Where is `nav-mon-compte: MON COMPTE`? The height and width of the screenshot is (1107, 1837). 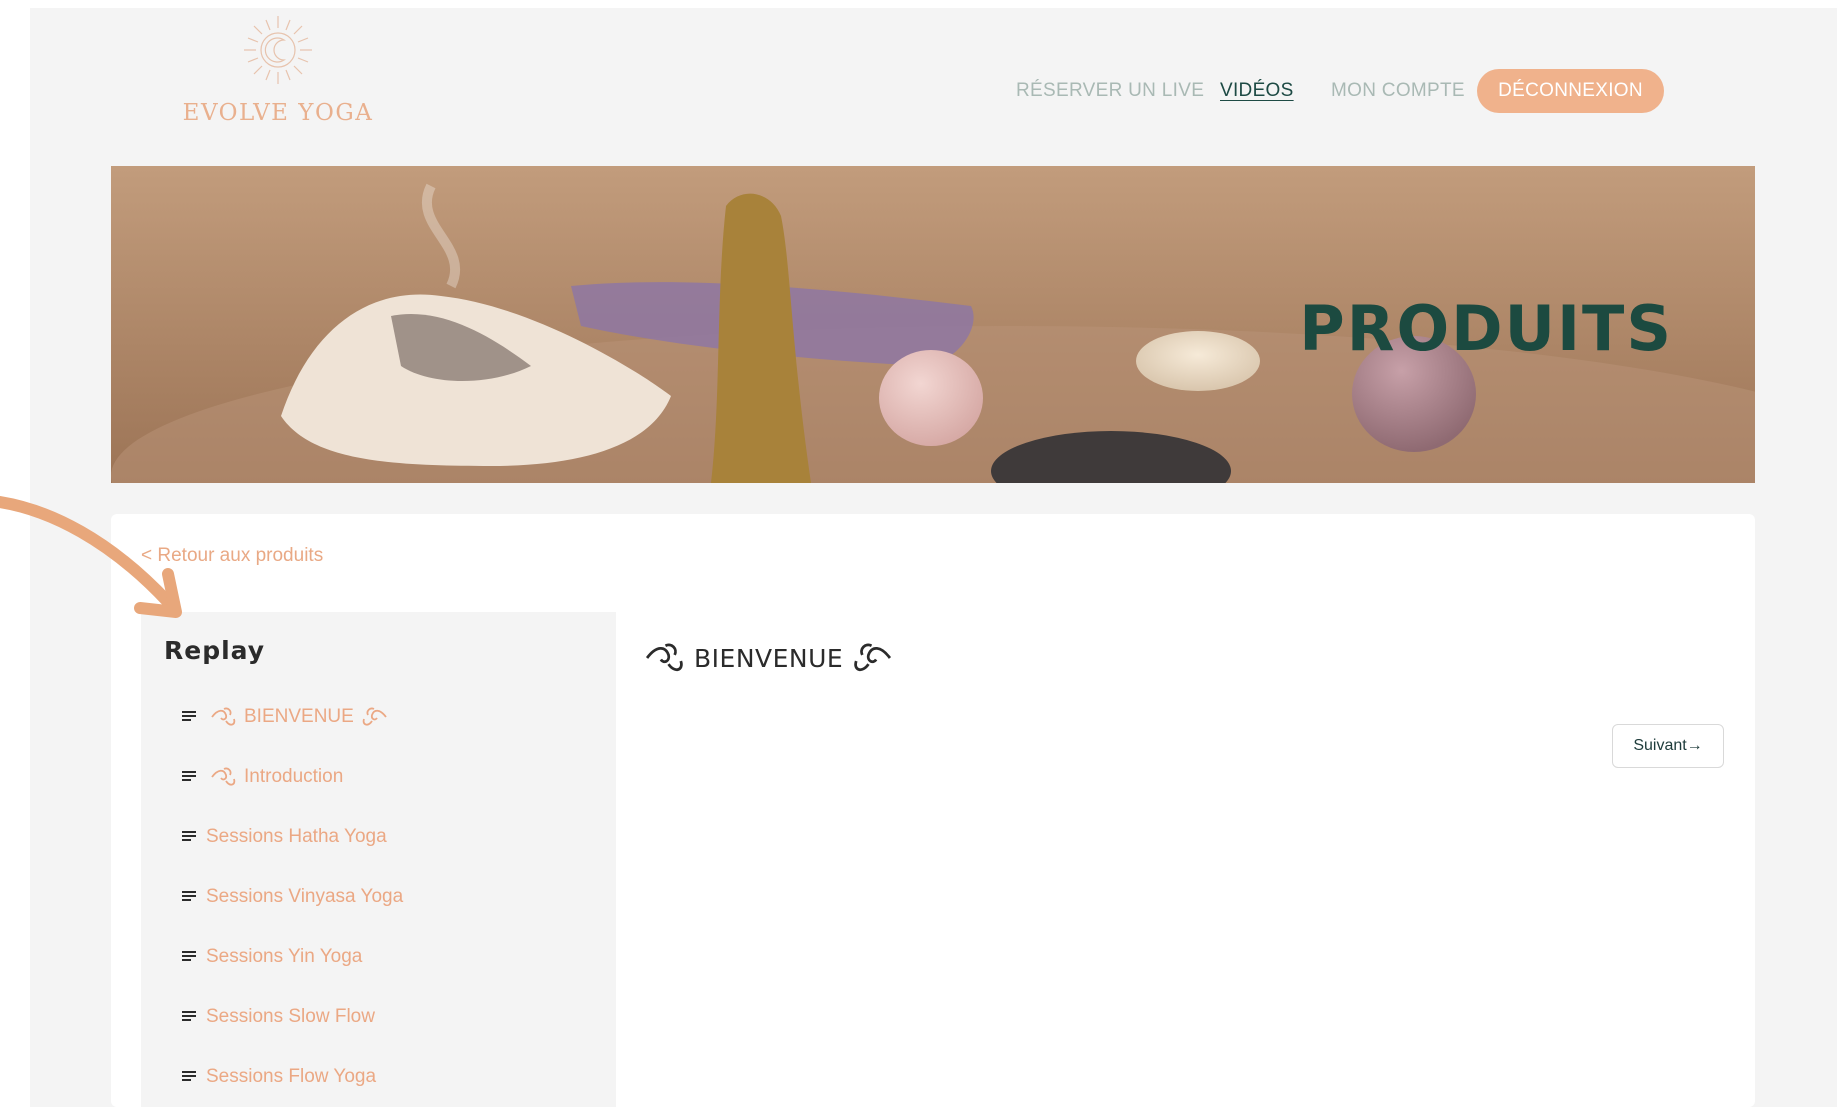
nav-mon-compte: MON COMPTE is located at coordinates (1398, 91).